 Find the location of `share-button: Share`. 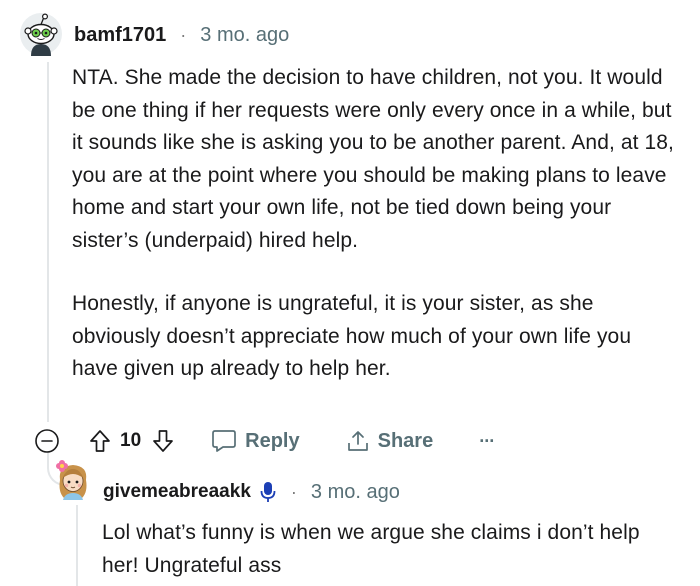

share-button: Share is located at coordinates (390, 441).